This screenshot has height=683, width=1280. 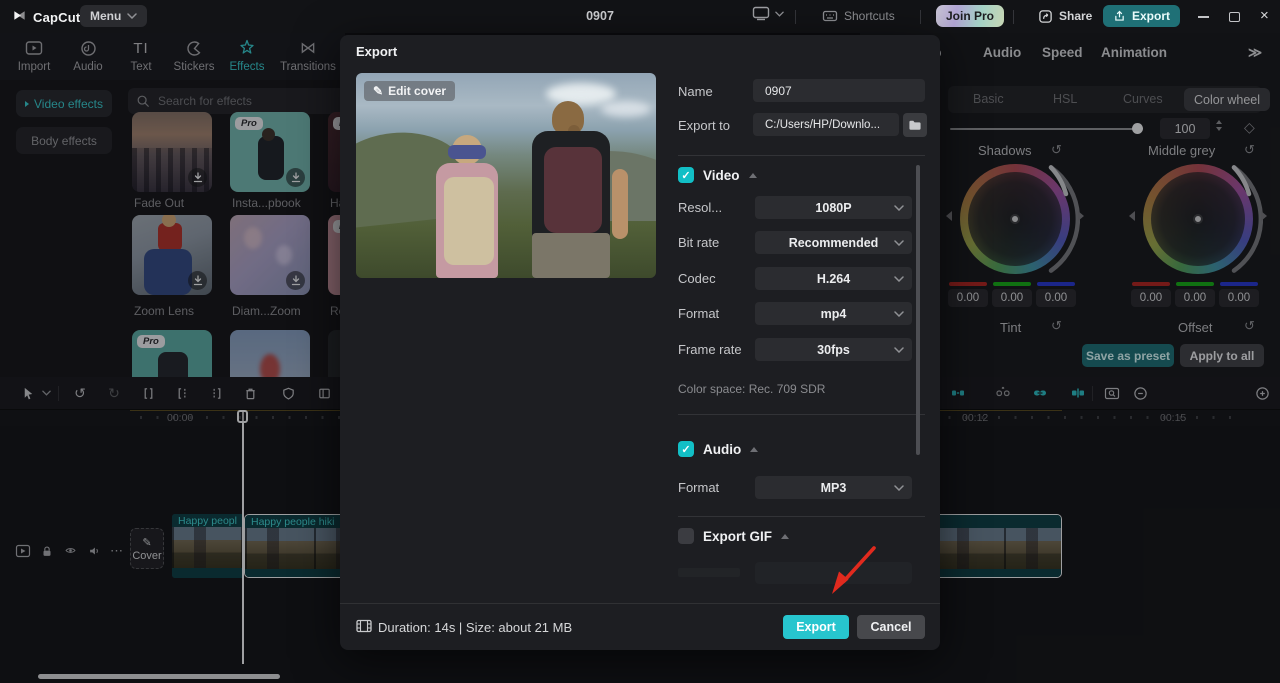 I want to click on cancel-button: Cancel, so click(x=891, y=627).